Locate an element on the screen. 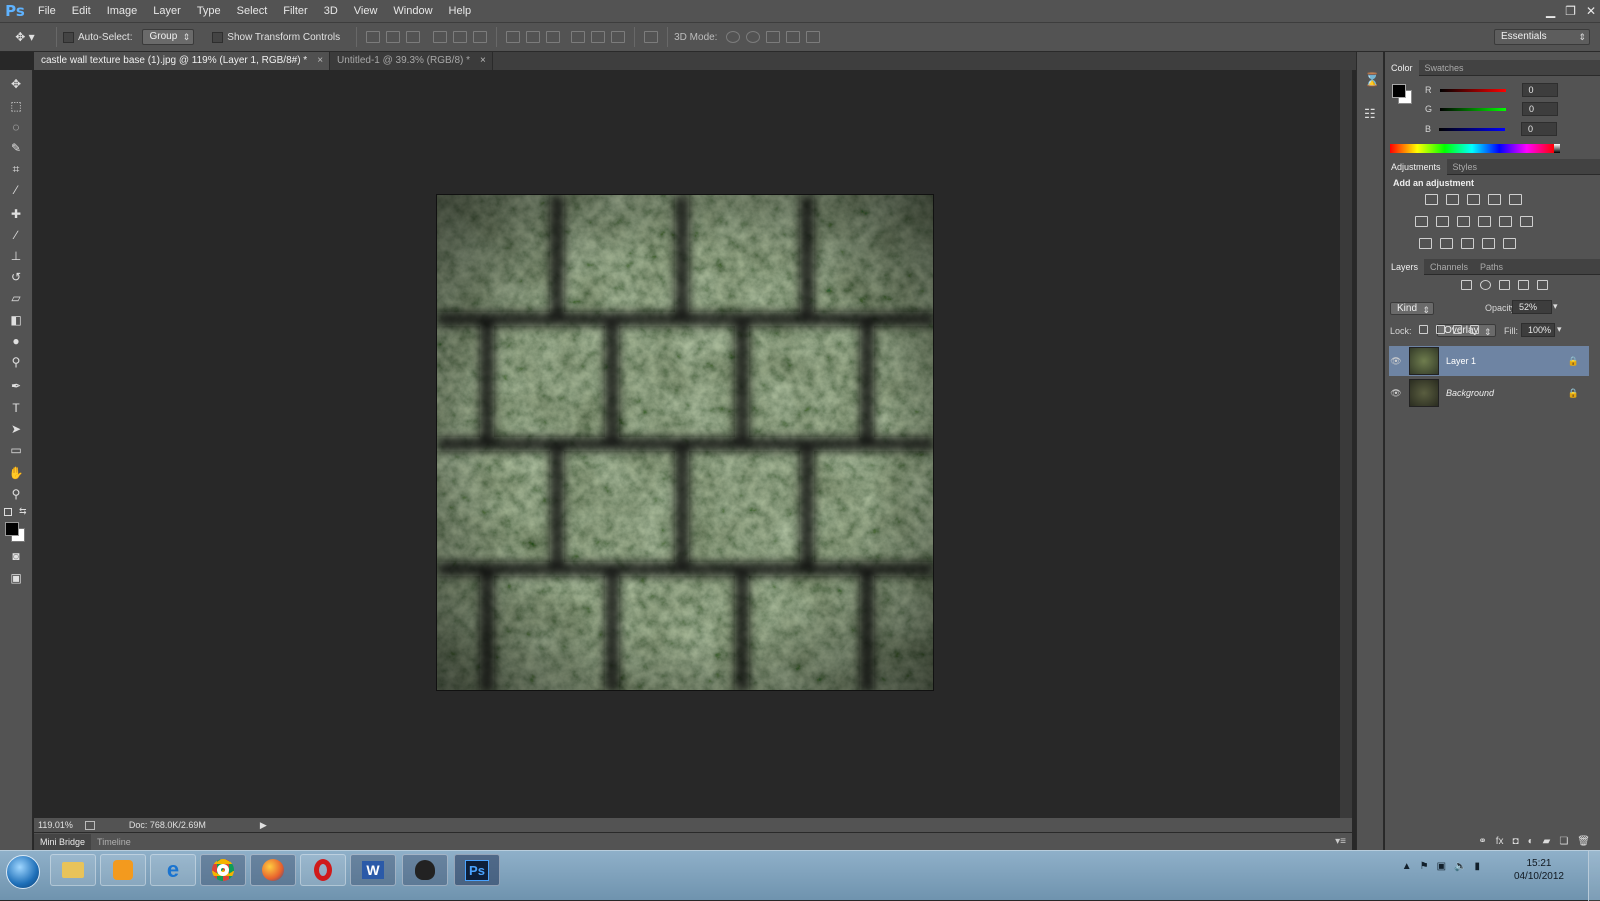  menu-window: Window is located at coordinates (412, 11).